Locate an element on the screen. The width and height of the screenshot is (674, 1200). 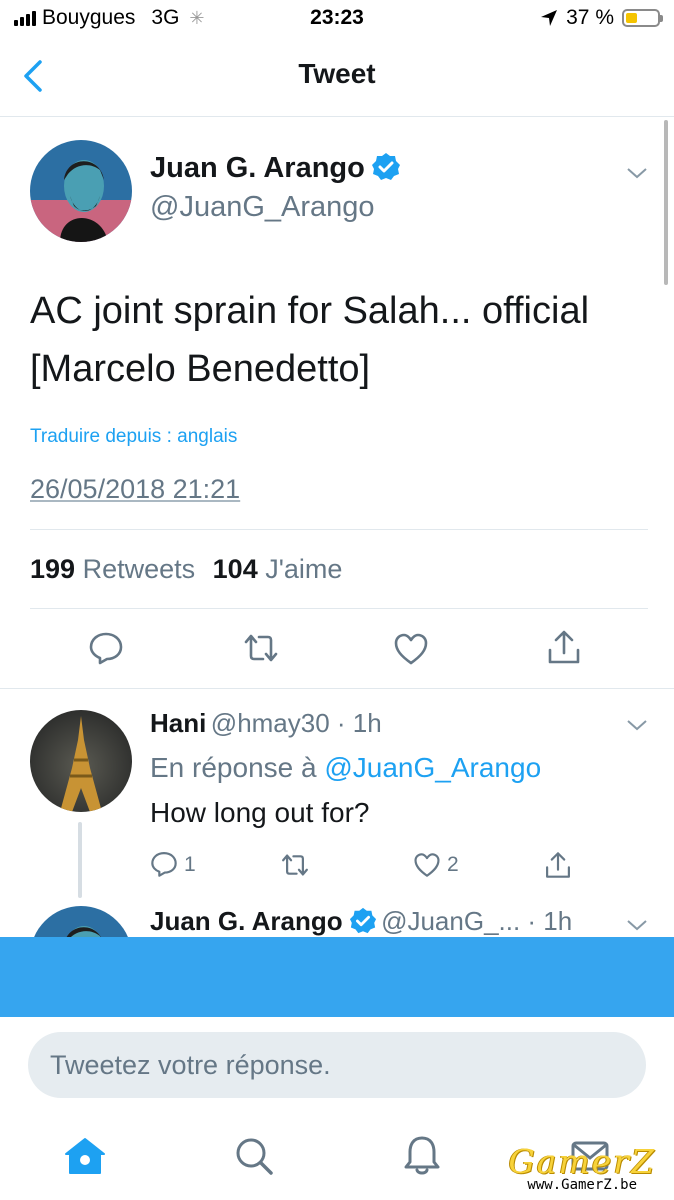
reply-author-name: Hani is located at coordinates (178, 723).